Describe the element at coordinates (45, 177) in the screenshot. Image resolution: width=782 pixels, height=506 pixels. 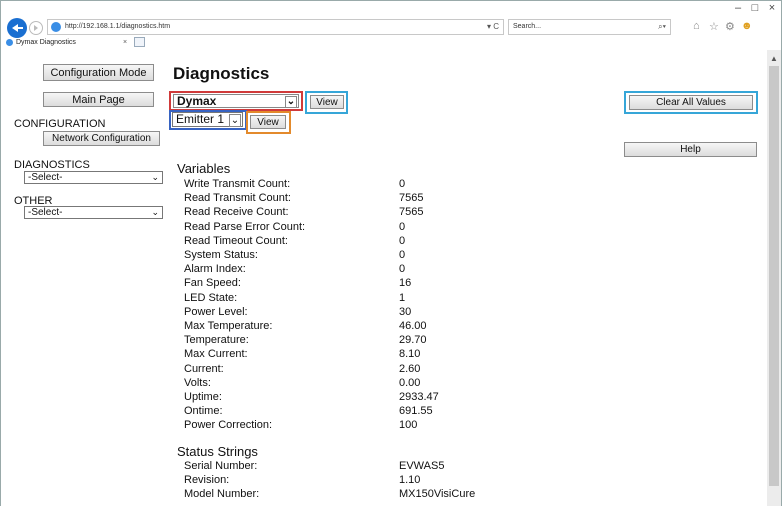
I see `diagnostics-select-value: -Select-` at that location.